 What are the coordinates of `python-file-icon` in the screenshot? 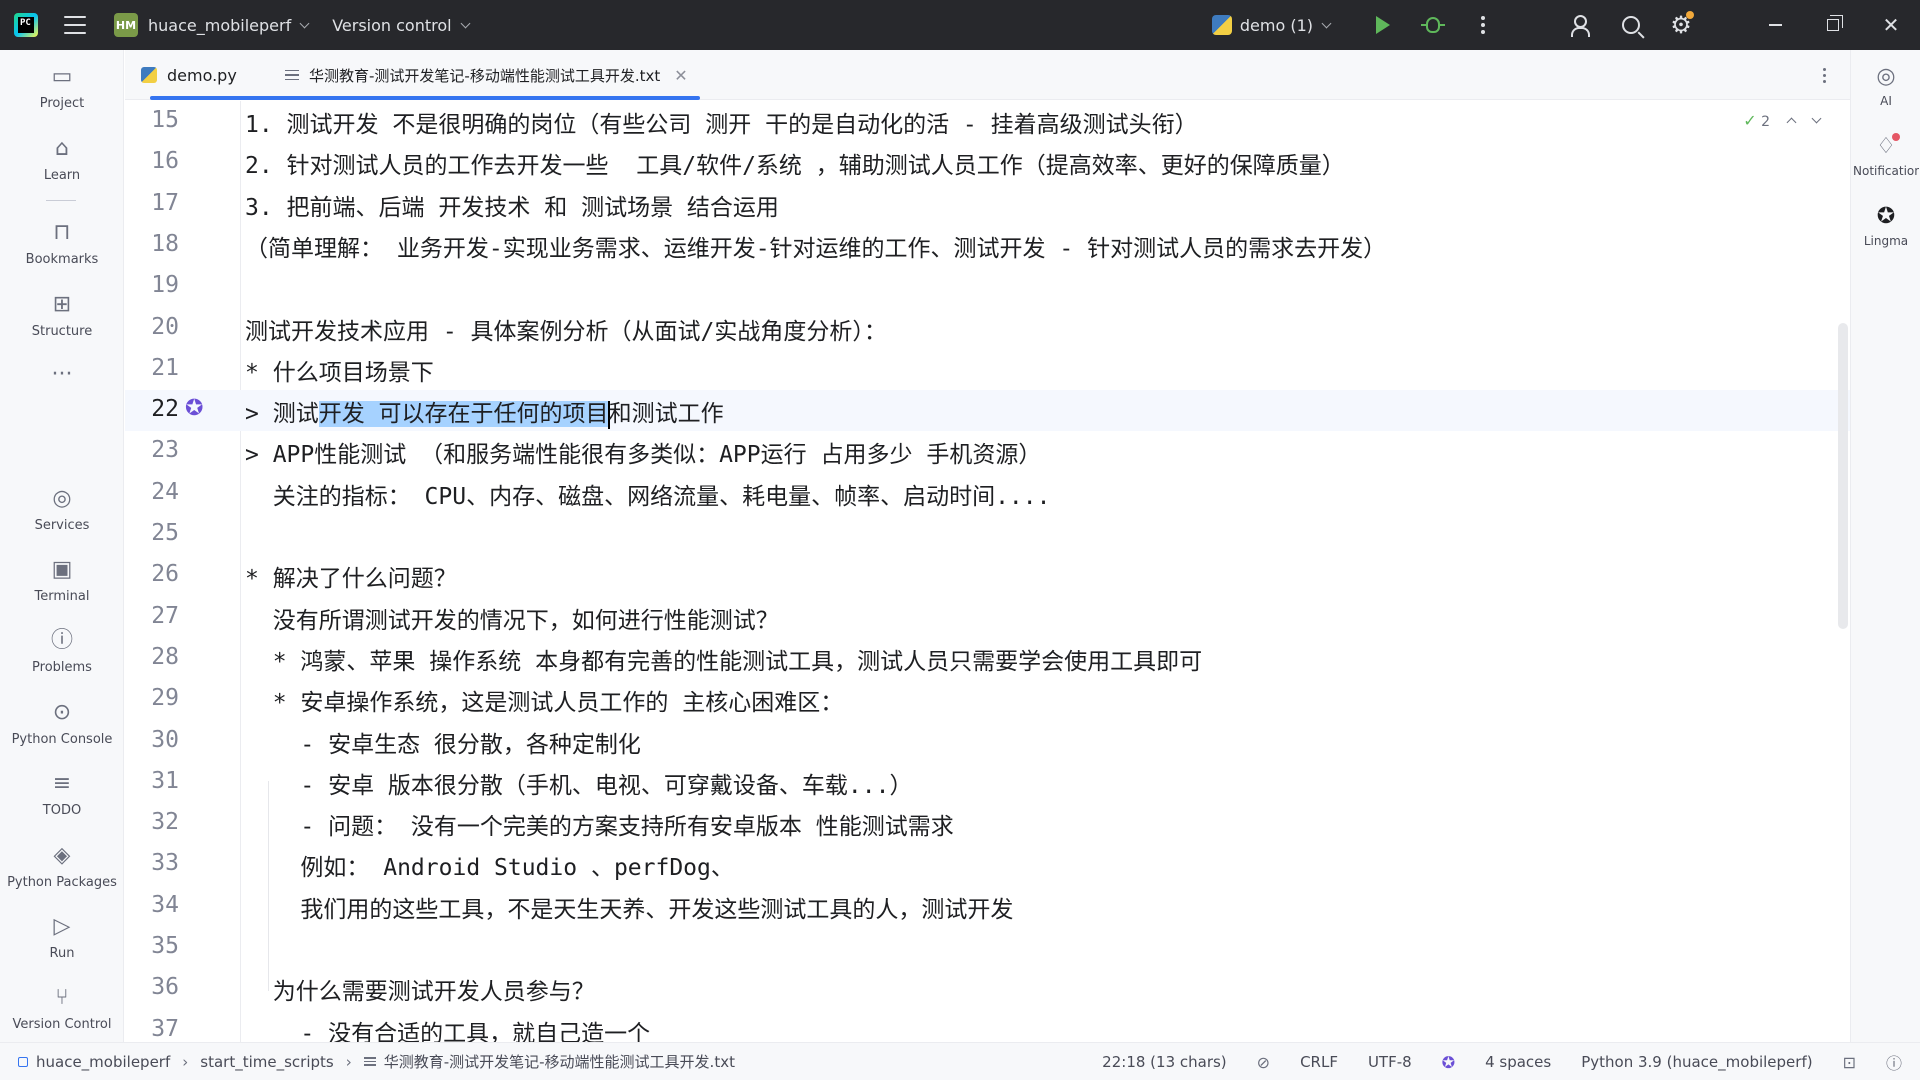 It's located at (149, 75).